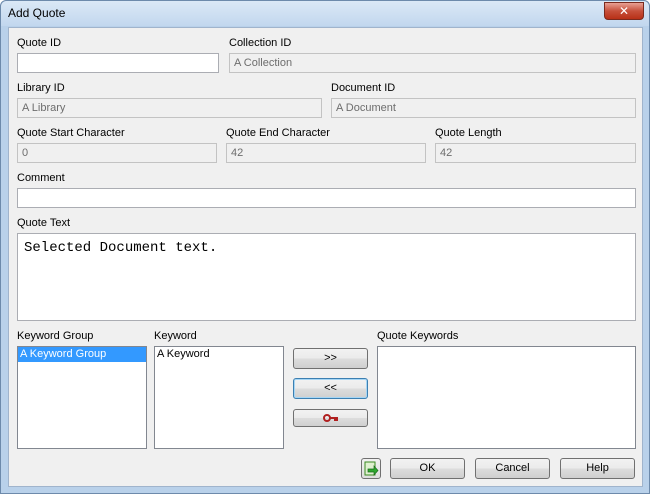  Describe the element at coordinates (512, 468) in the screenshot. I see `cancel-button: Cancel` at that location.